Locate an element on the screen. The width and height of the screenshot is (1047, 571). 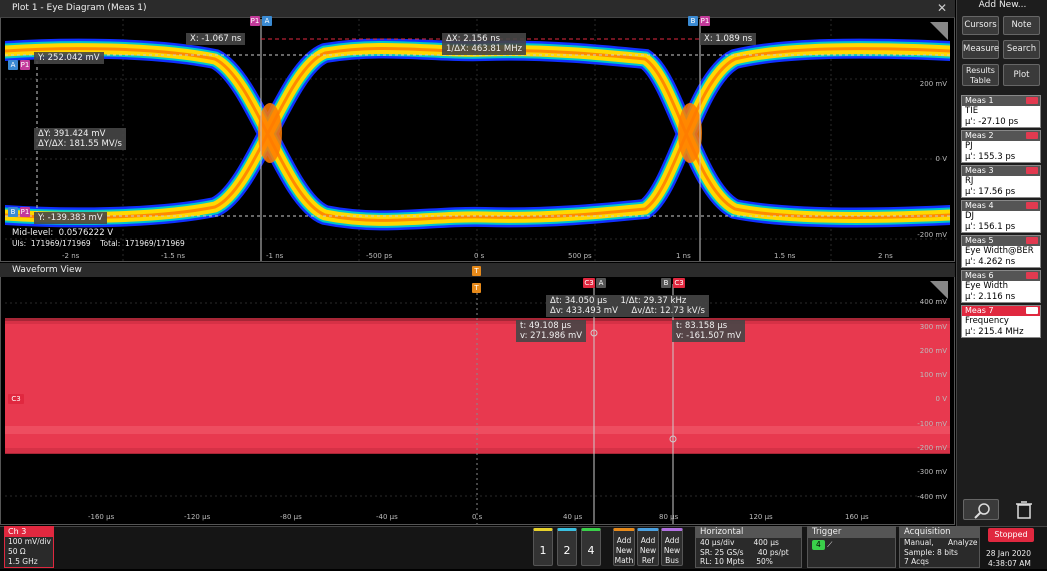
eye-x-tick: 0 s is located at coordinates (479, 256).